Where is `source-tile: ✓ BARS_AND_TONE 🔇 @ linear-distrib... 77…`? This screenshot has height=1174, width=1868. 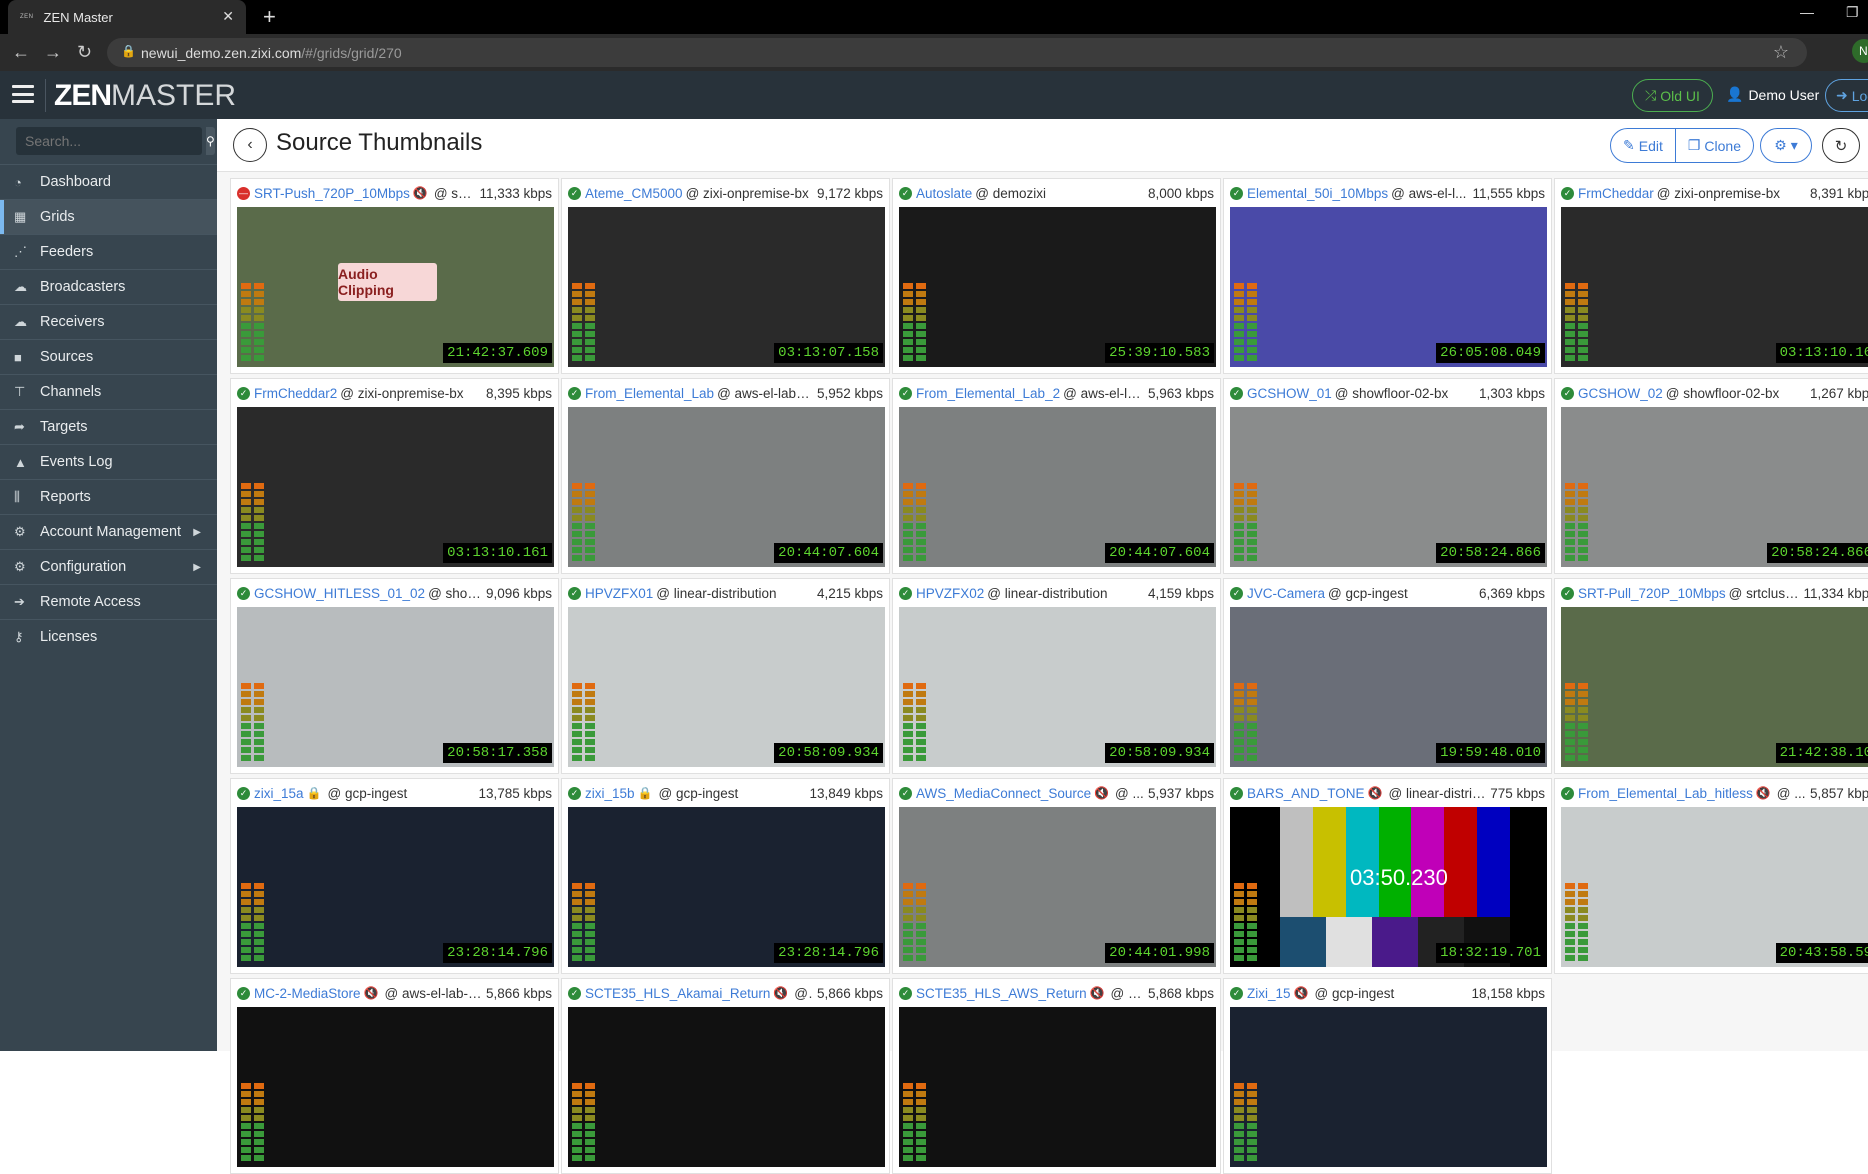
source-tile: ✓ BARS_AND_TONE 🔇 @ linear-distrib... 77… is located at coordinates (1387, 876).